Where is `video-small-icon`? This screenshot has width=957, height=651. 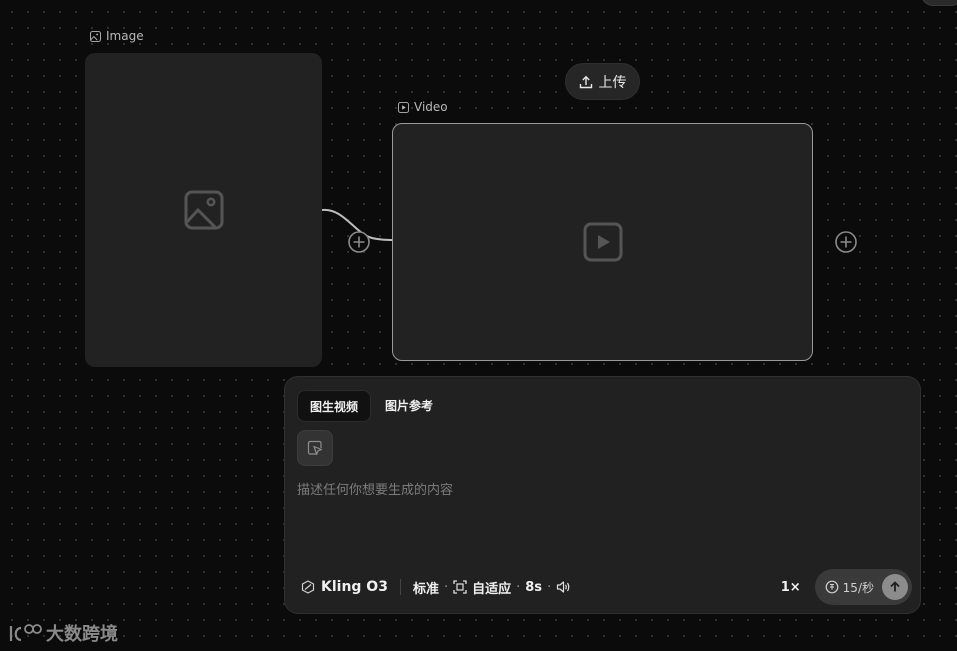
video-small-icon is located at coordinates (403, 107).